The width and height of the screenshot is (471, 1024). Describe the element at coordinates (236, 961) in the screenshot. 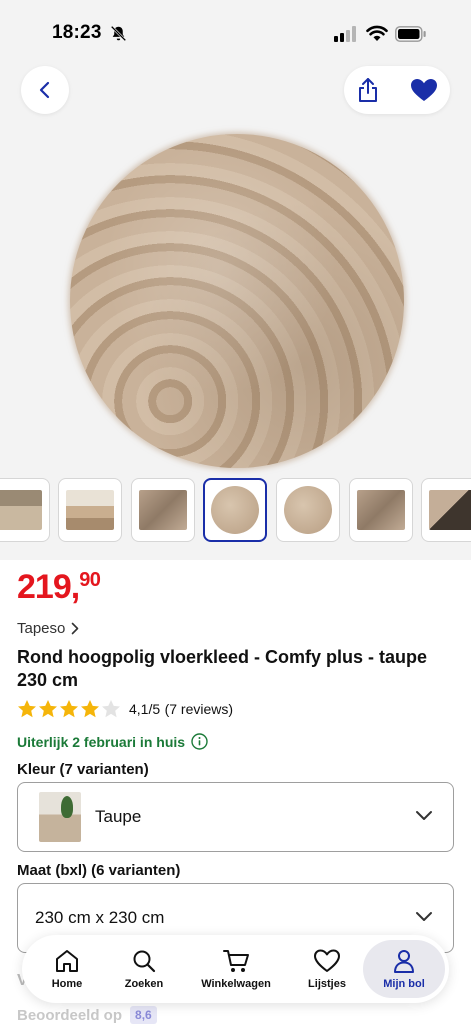

I see `cart-icon` at that location.